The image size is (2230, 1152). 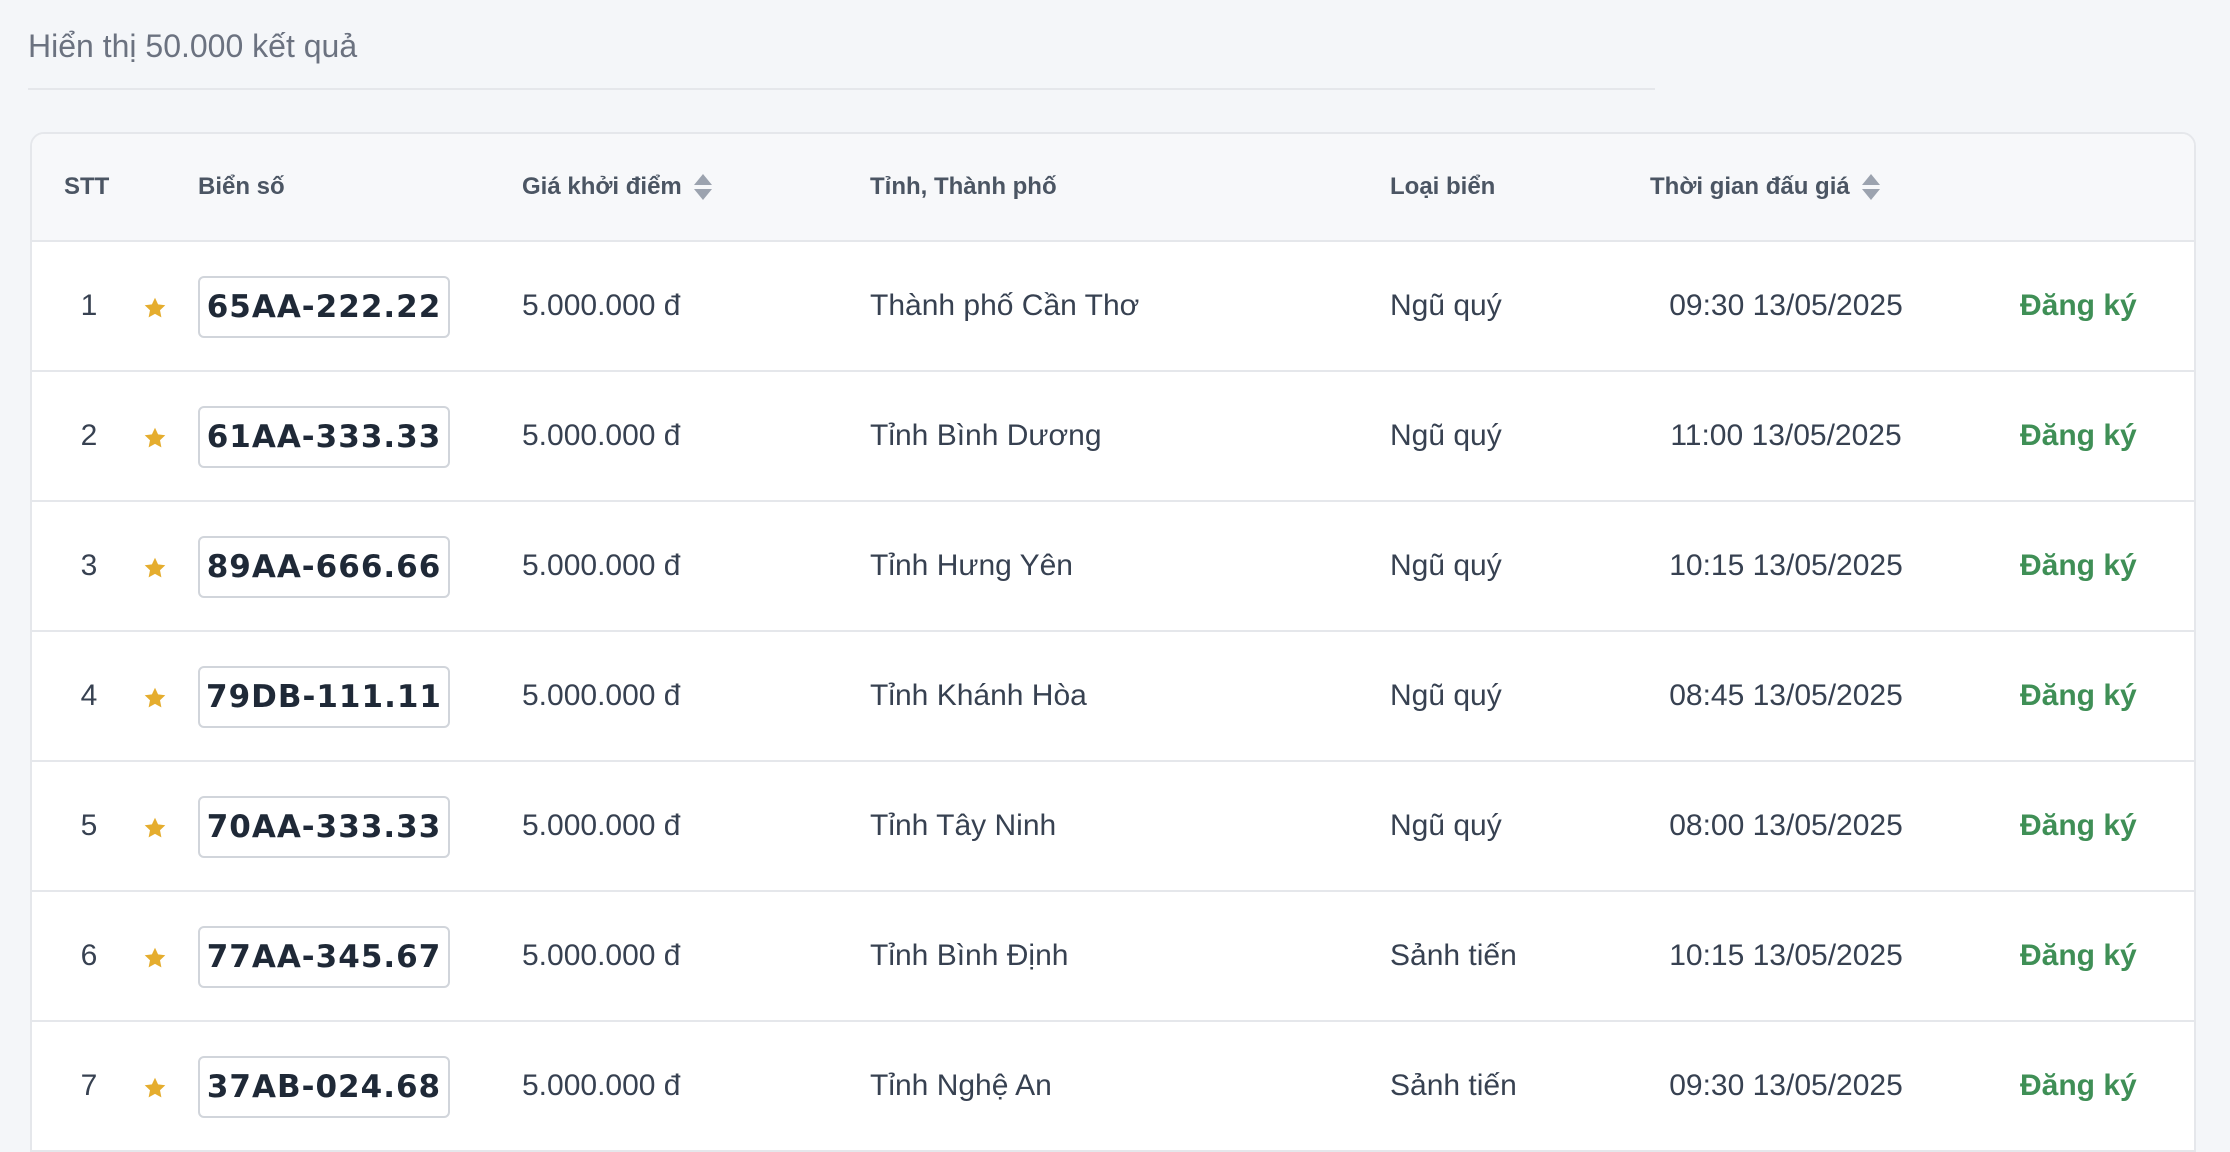 I want to click on row-province: Tỉnh Tây Ninh, so click(x=963, y=825).